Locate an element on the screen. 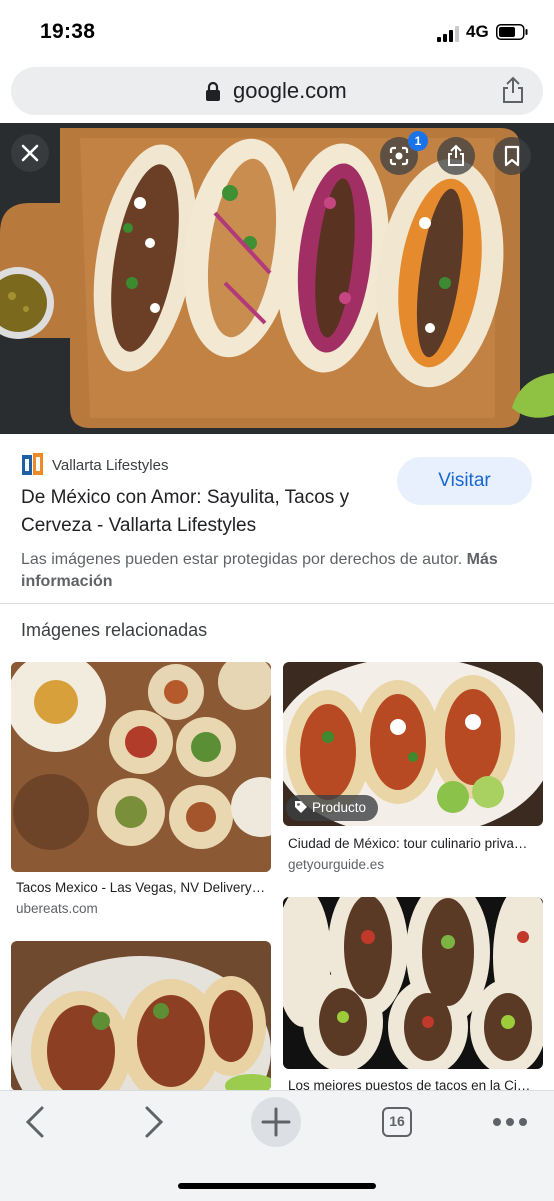  related-domain-1: ubereats.com is located at coordinates (57, 908).